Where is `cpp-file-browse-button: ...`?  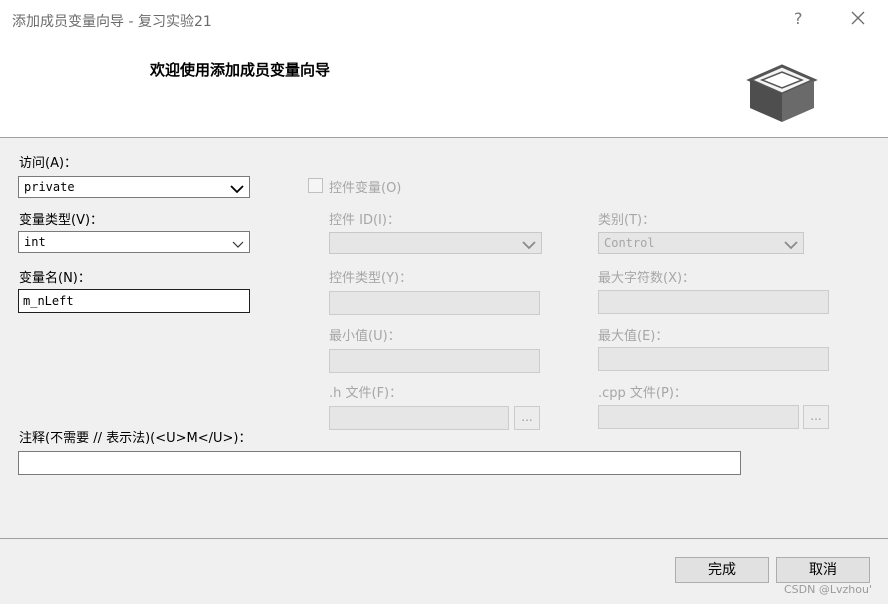
cpp-file-browse-button: ... is located at coordinates (816, 417).